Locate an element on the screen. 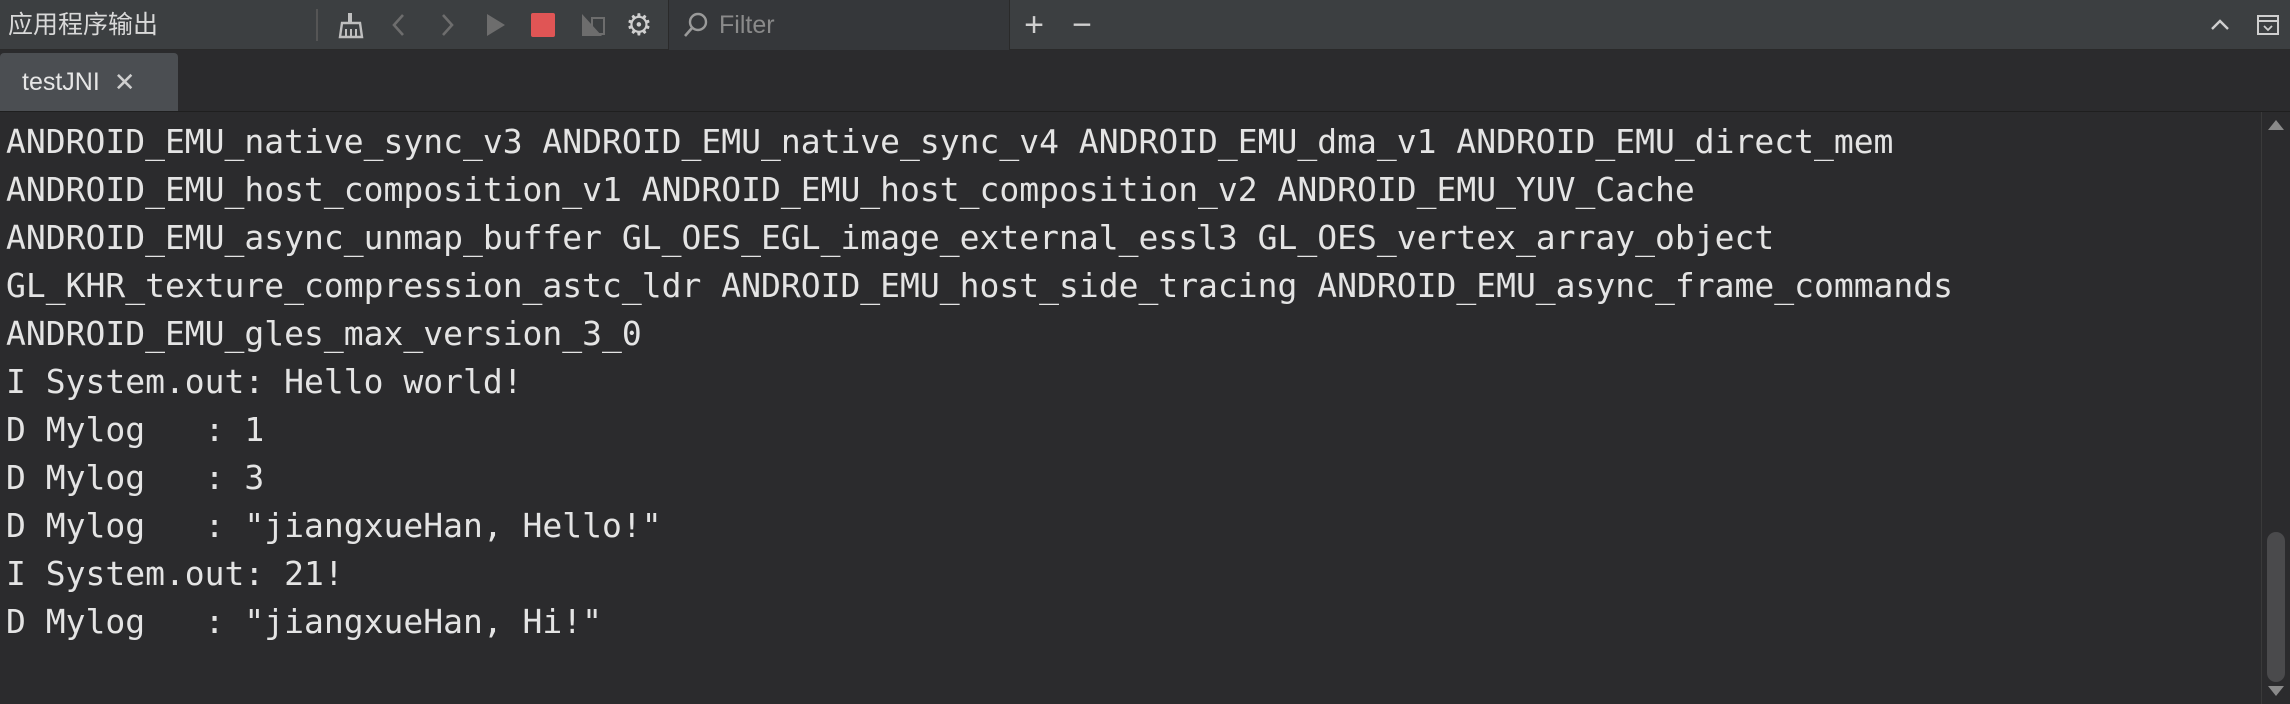  collapse-icon is located at coordinates (2220, 25).